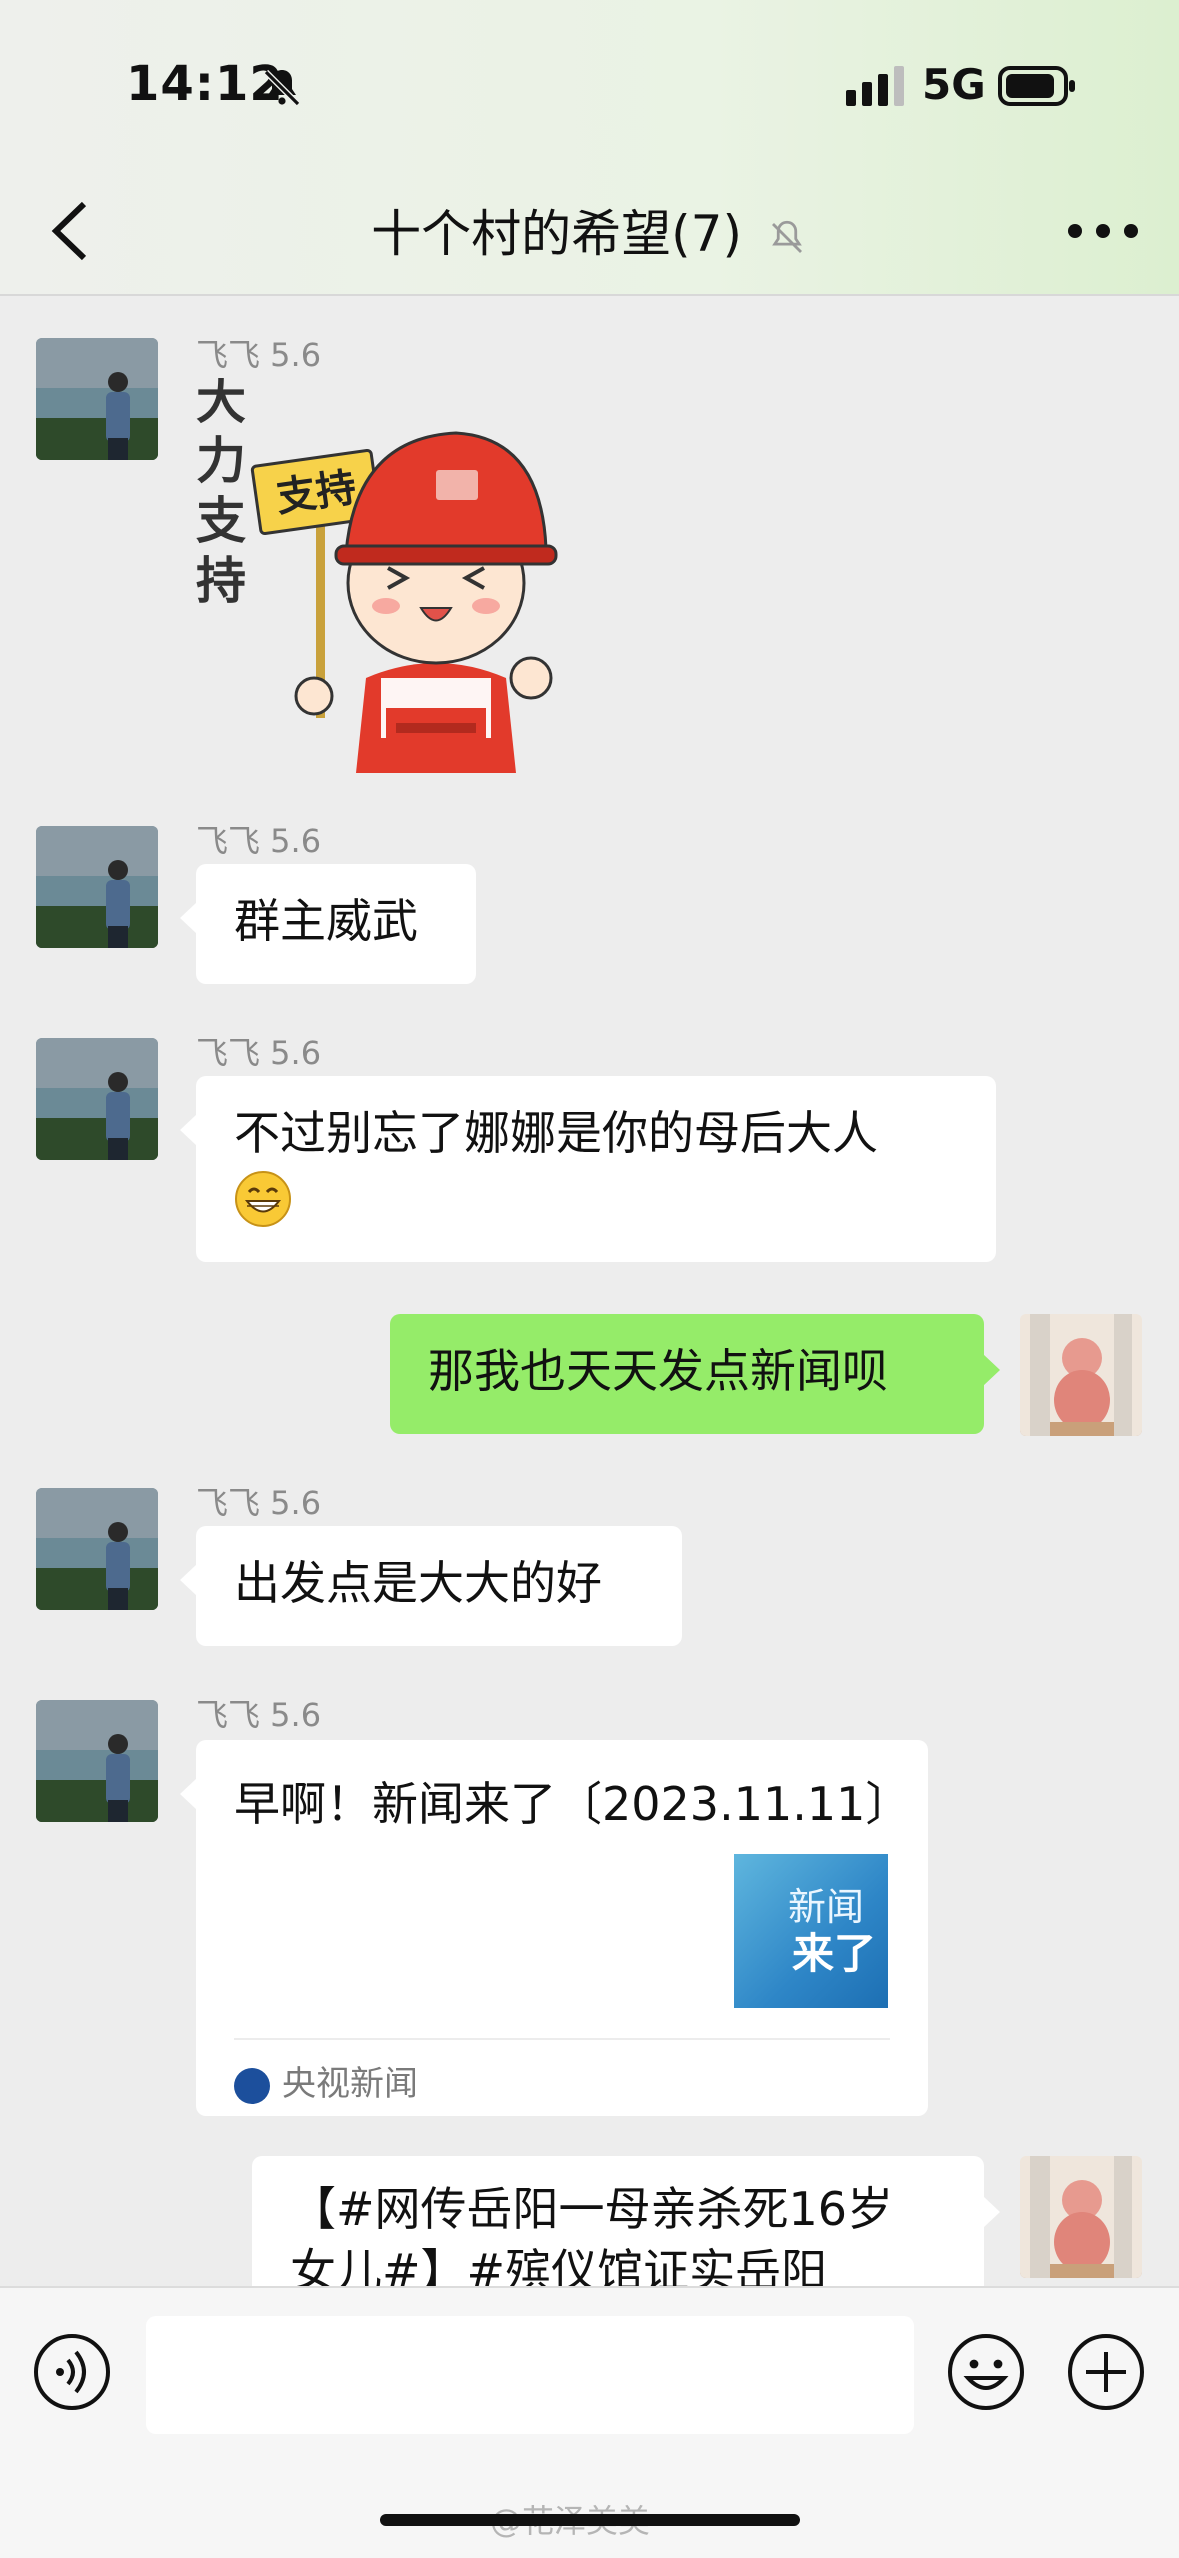  What do you see at coordinates (326, 921) in the screenshot?
I see `message-text: 群主威武` at bounding box center [326, 921].